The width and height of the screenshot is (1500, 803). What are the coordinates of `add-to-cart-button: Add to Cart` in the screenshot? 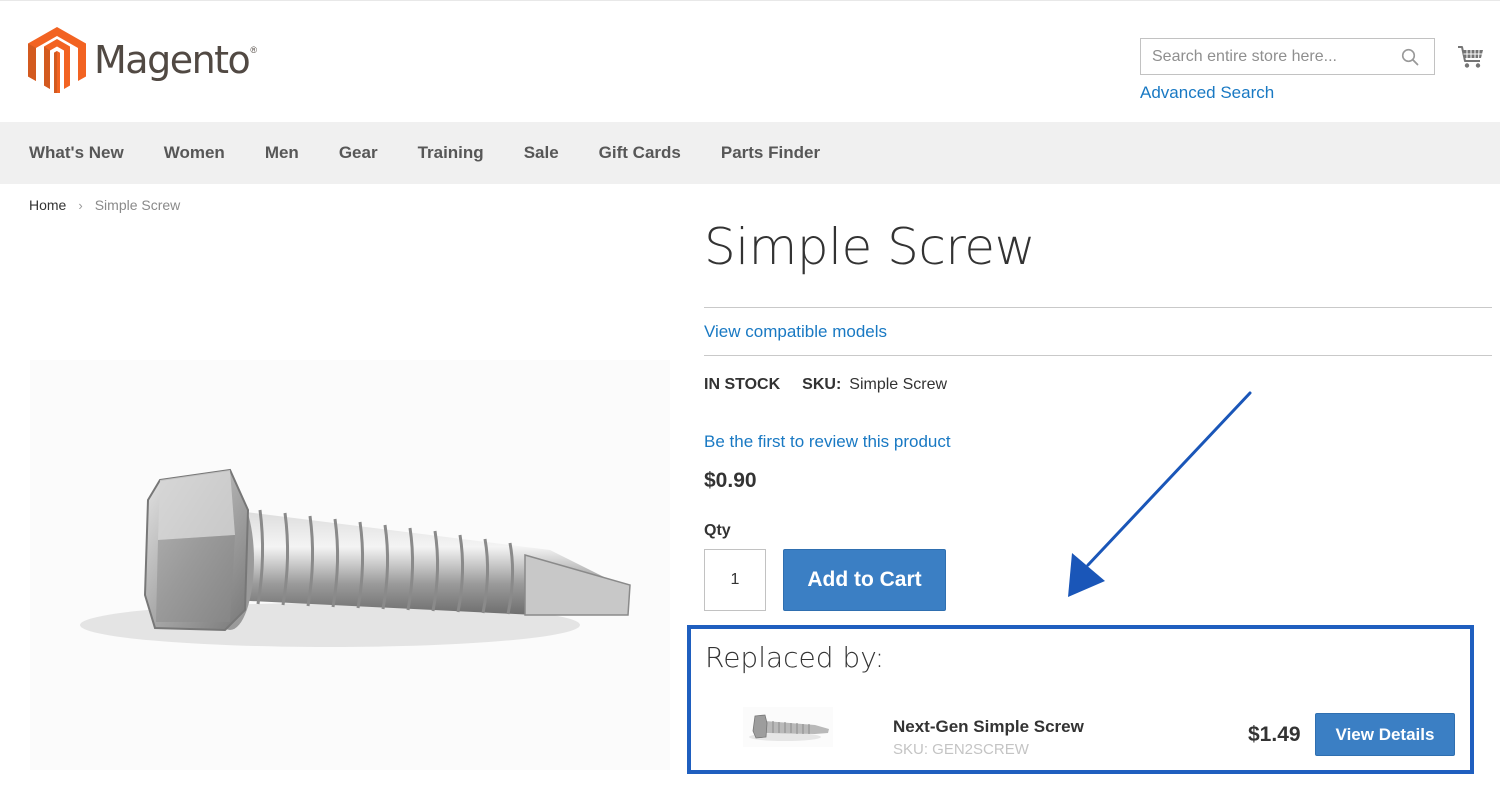 It's located at (864, 580).